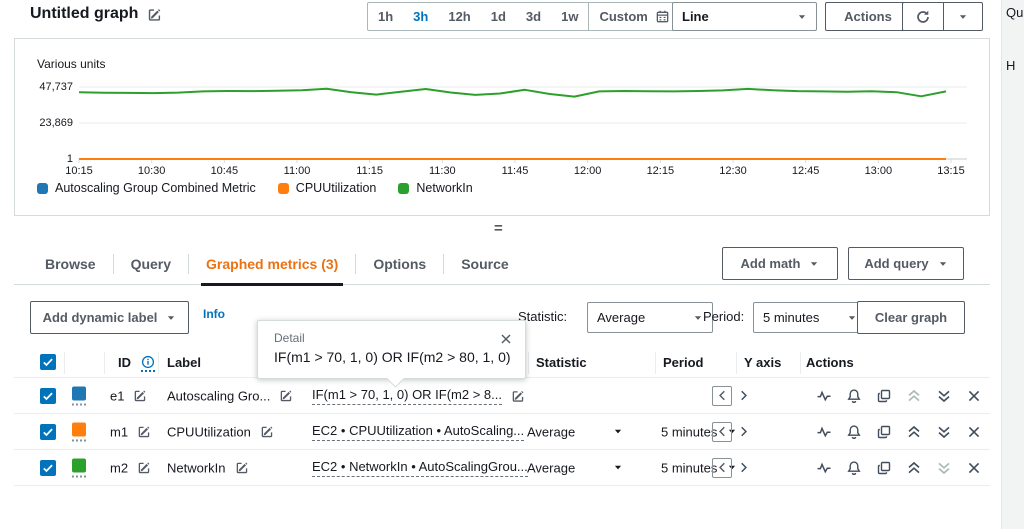 The height and width of the screenshot is (529, 1024). What do you see at coordinates (130, 431) in the screenshot?
I see `metric-id-cell: m1` at bounding box center [130, 431].